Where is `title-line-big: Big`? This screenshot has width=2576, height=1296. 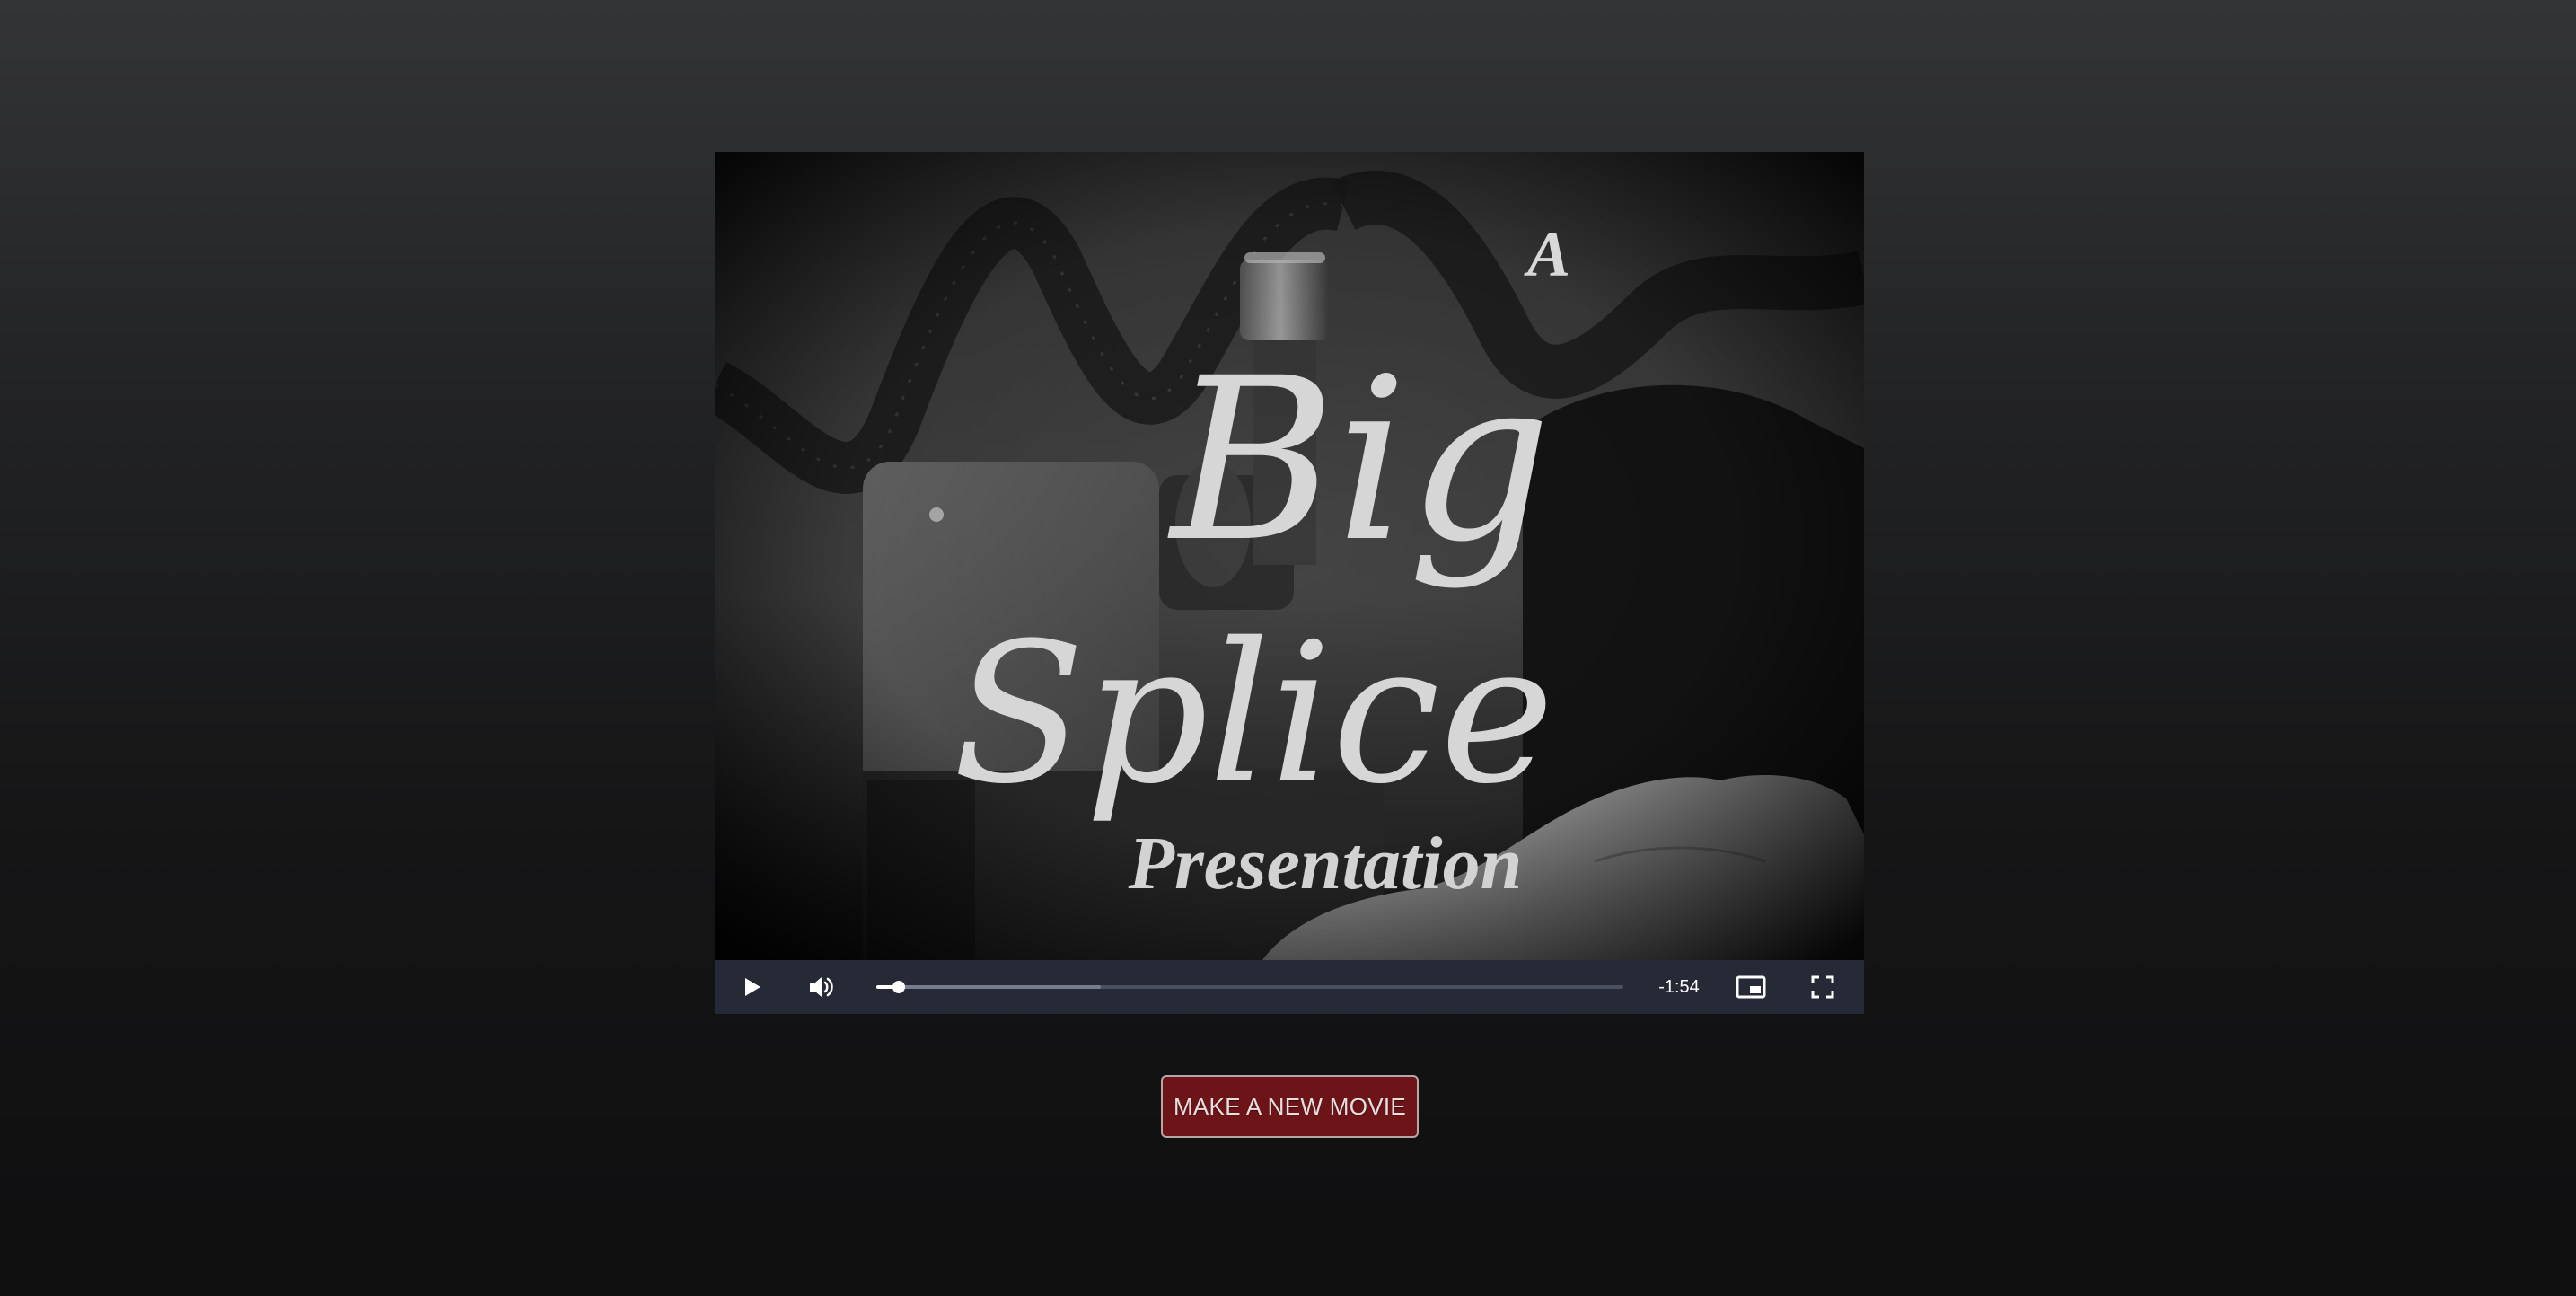
title-line-big: Big is located at coordinates (1359, 460).